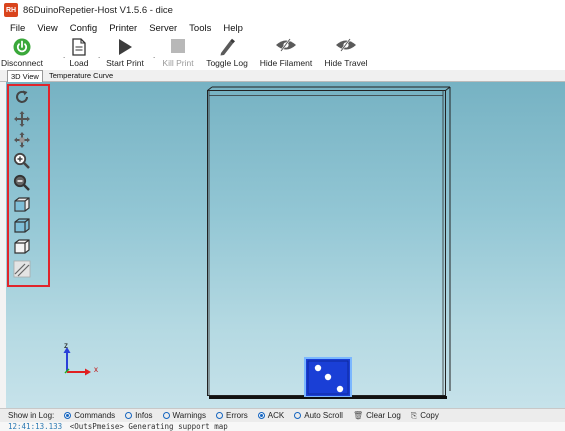 The height and width of the screenshot is (431, 565). Describe the element at coordinates (358, 415) in the screenshot. I see `trash-icon: 🗑` at that location.